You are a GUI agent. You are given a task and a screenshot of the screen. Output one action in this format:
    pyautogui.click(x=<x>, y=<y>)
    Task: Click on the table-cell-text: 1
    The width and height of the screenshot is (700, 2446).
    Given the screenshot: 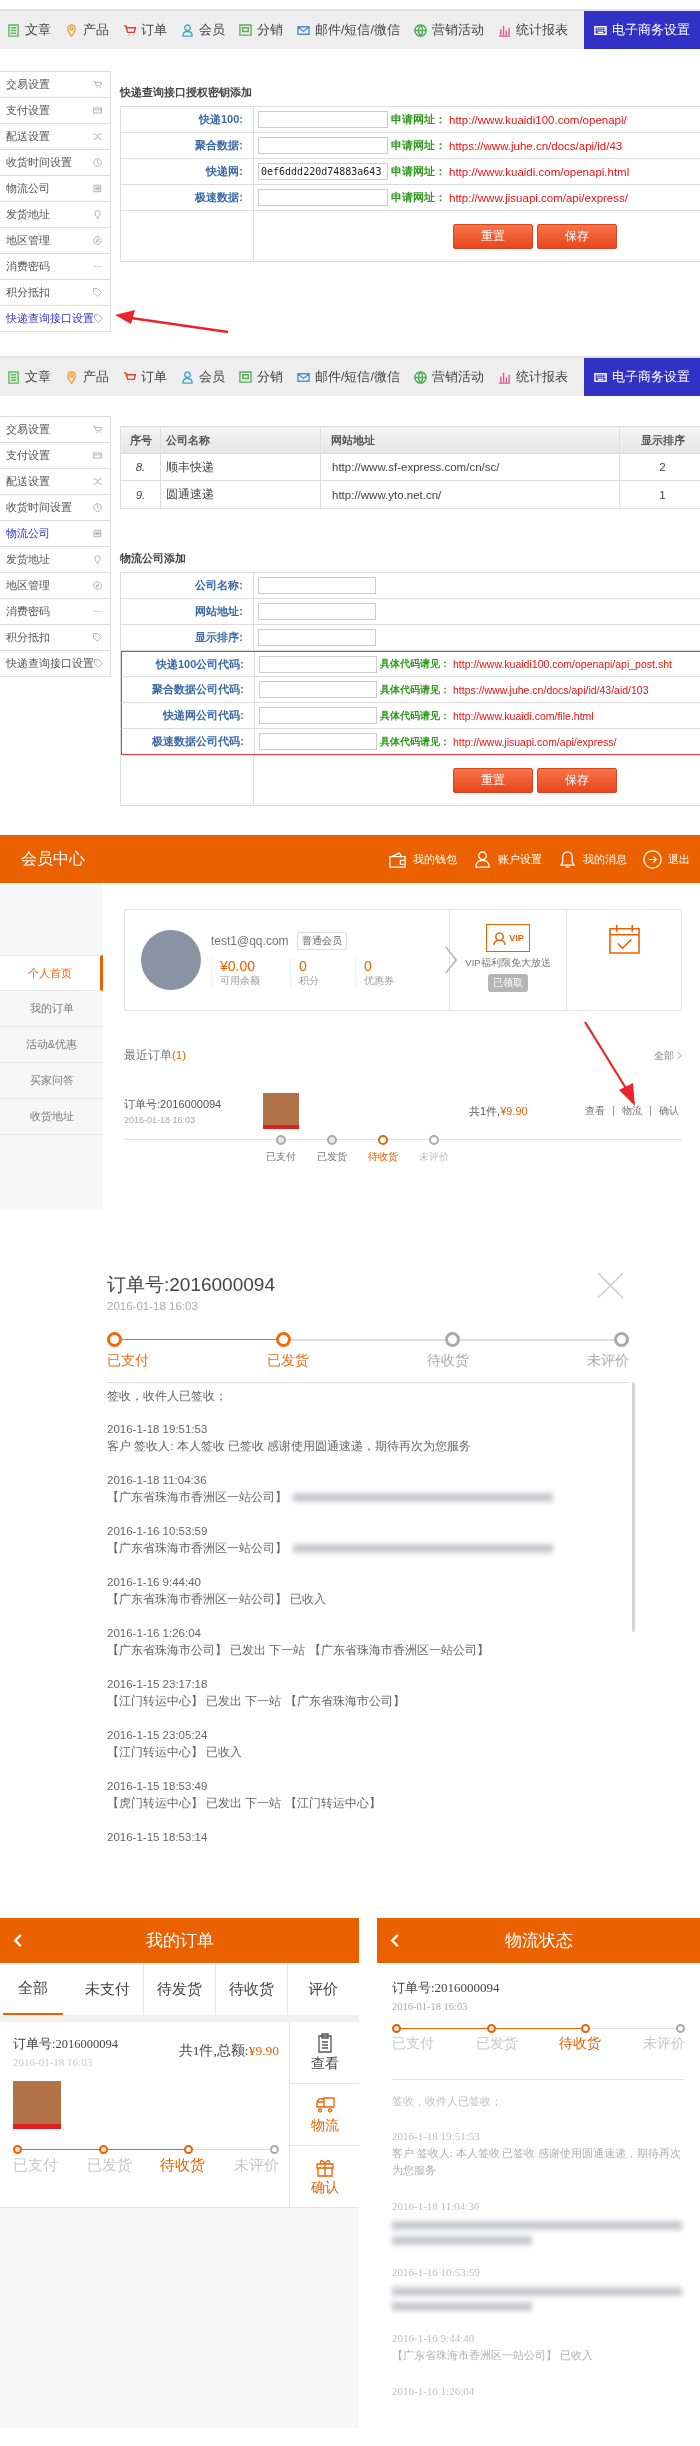 What is the action you would take?
    pyautogui.click(x=662, y=495)
    